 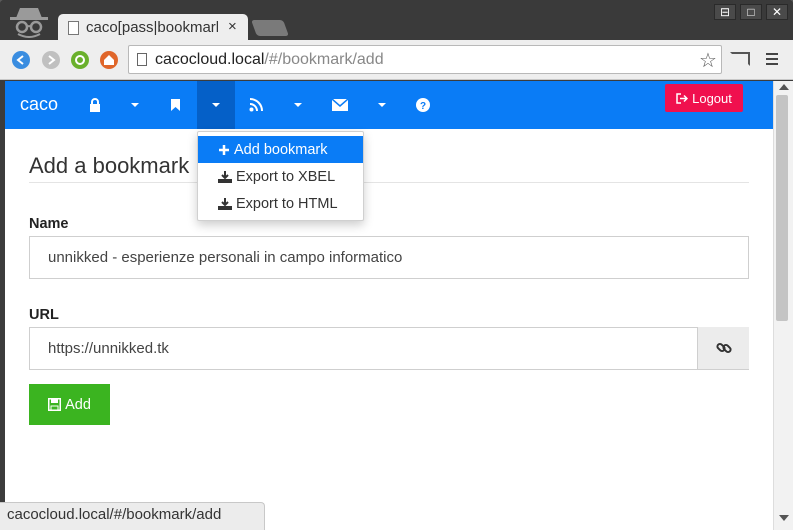 What do you see at coordinates (772, 60) in the screenshot?
I see `browser-menu-icon` at bounding box center [772, 60].